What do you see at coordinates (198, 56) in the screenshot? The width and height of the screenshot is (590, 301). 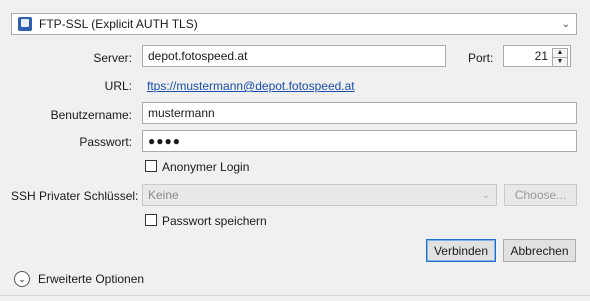 I see `server-value: depot.fotospeed.at` at bounding box center [198, 56].